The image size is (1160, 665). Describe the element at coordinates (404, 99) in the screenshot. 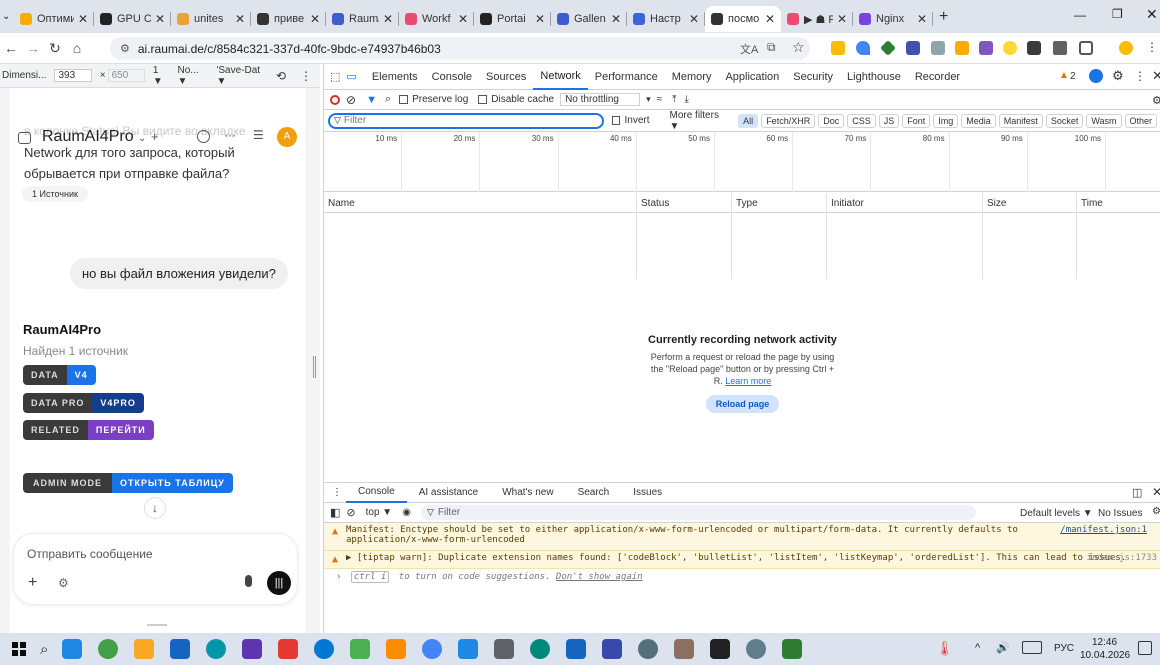

I see `preserve-log-checkbox` at that location.